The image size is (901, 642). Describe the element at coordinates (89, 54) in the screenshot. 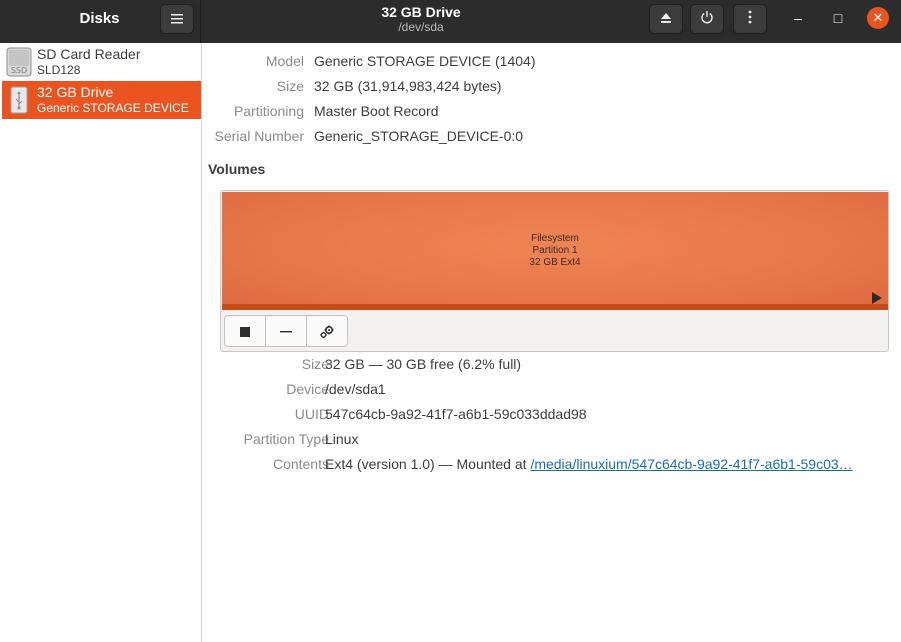

I see `sidebar-item-name: SD Card Reader` at that location.